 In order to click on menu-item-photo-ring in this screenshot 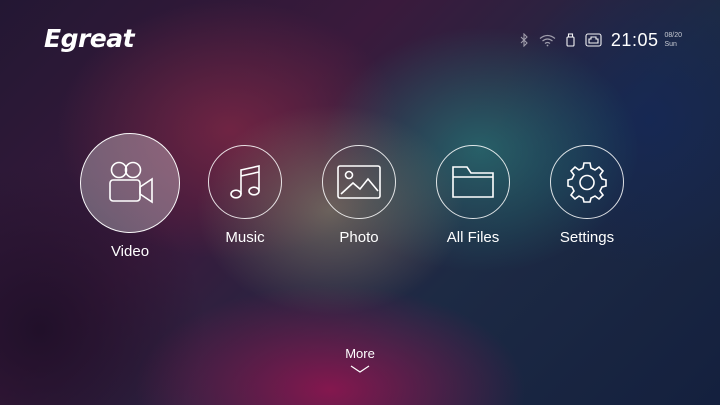, I will do `click(359, 182)`.